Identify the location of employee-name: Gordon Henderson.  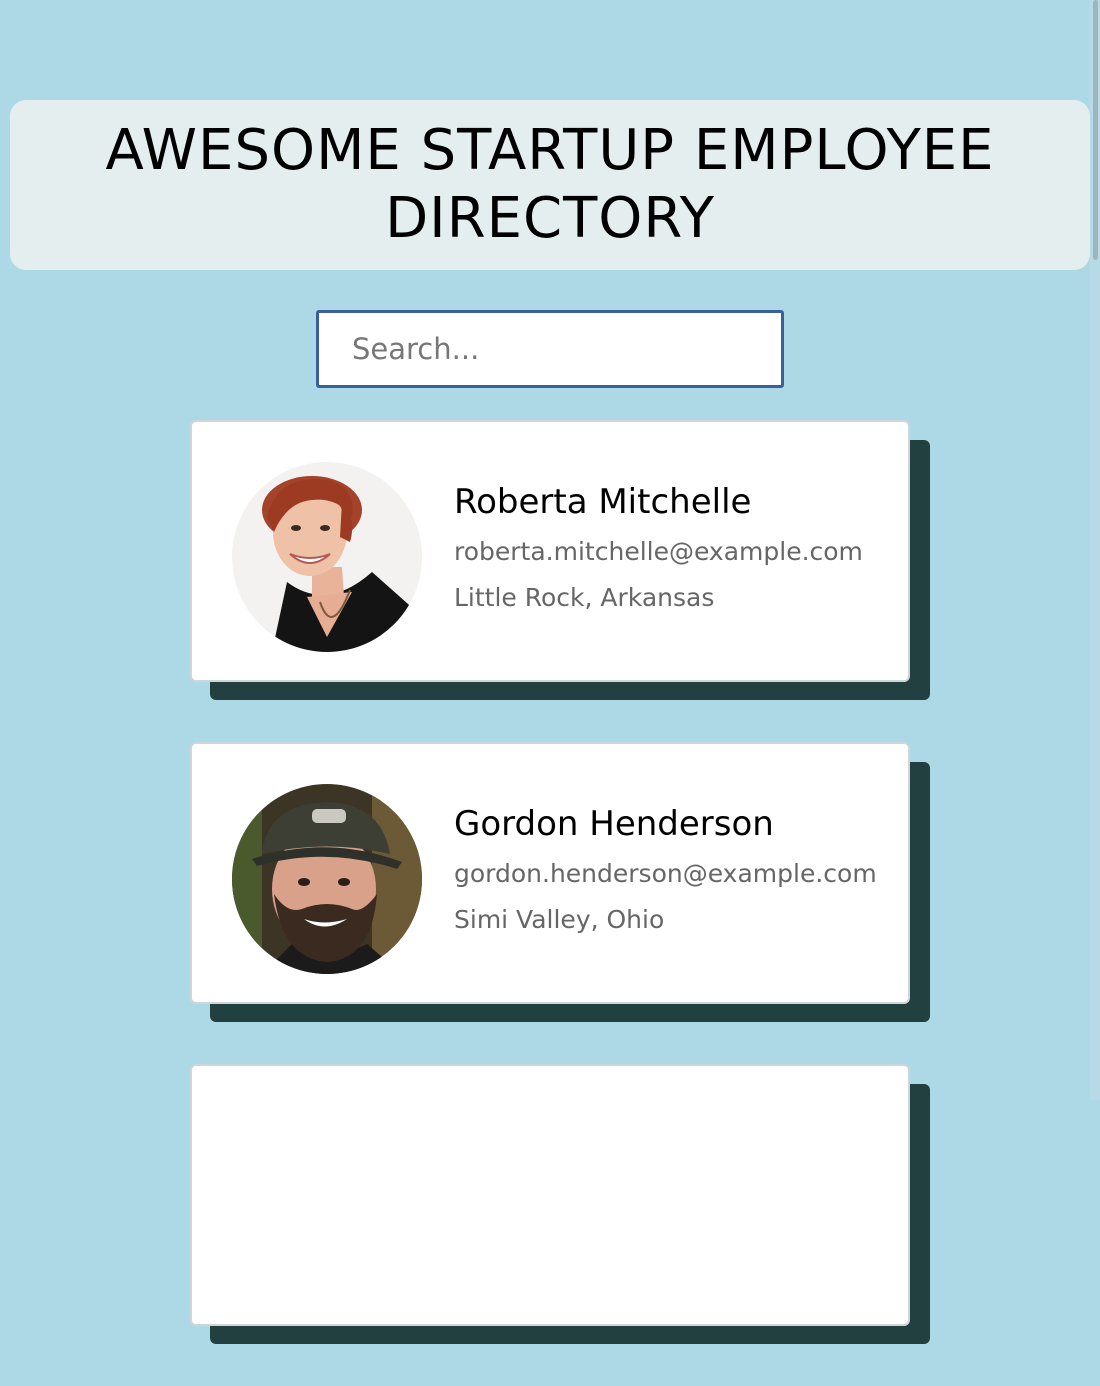
(614, 824).